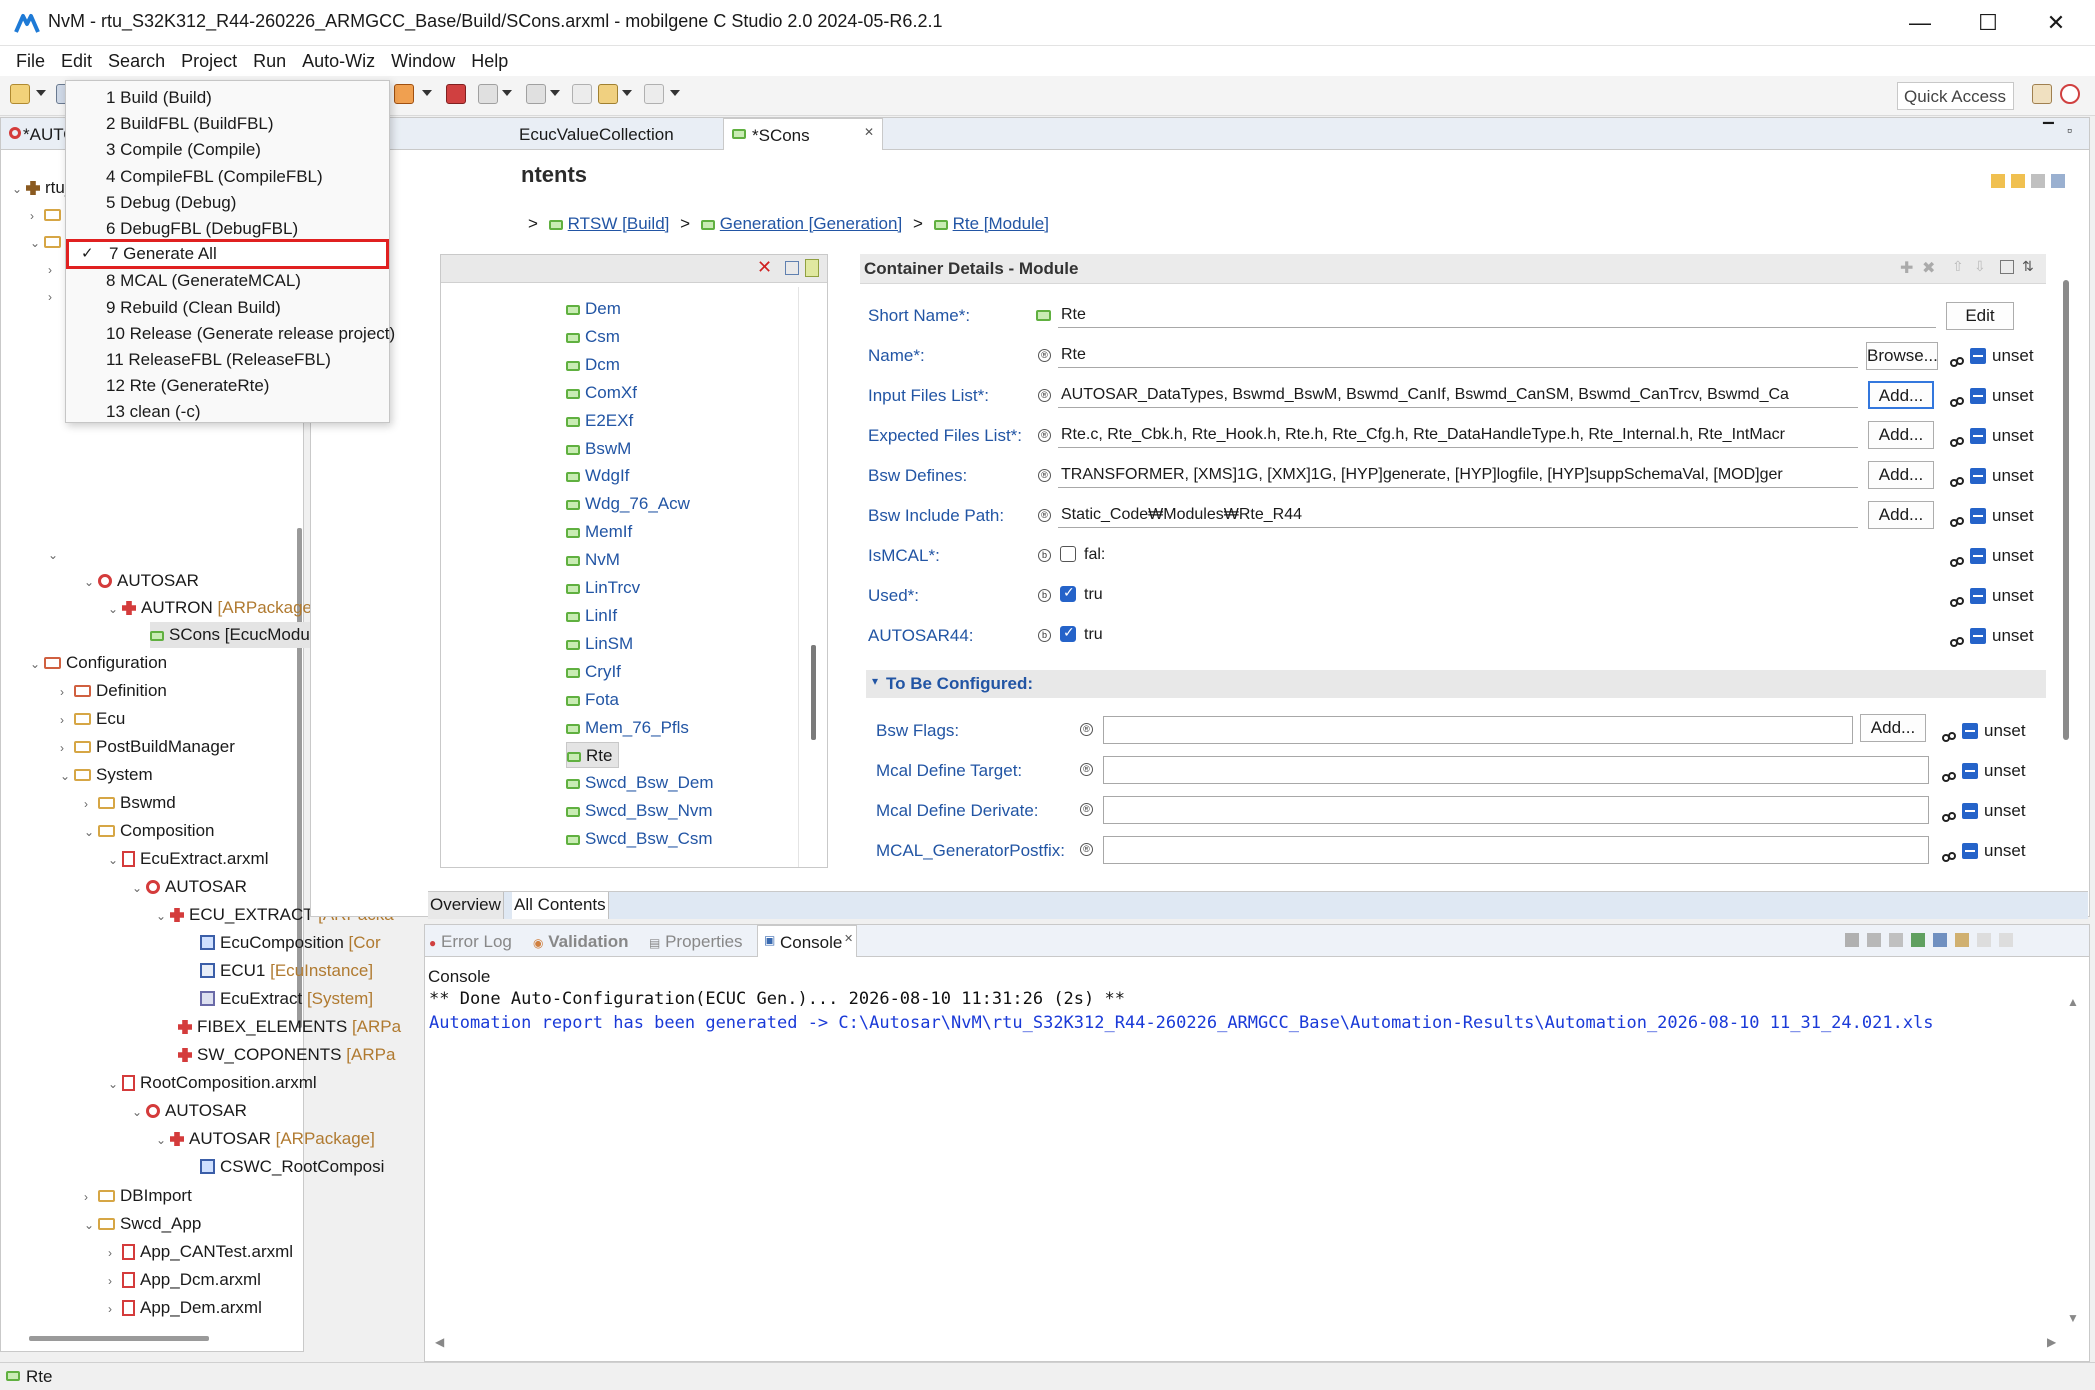 The height and width of the screenshot is (1390, 2095). What do you see at coordinates (212, 1083) in the screenshot?
I see `tree-rootcomposition-arxml: ⌄ RootComposition.arxml` at bounding box center [212, 1083].